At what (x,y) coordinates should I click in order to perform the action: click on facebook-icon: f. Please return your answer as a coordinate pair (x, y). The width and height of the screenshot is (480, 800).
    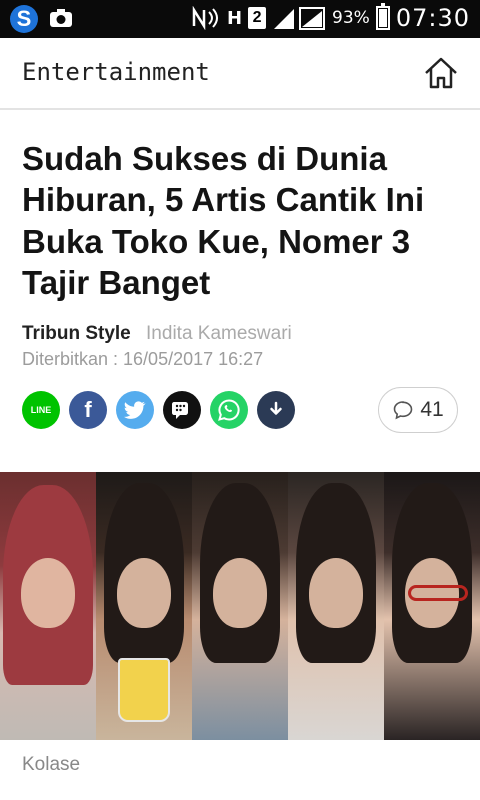
    Looking at the image, I should click on (88, 409).